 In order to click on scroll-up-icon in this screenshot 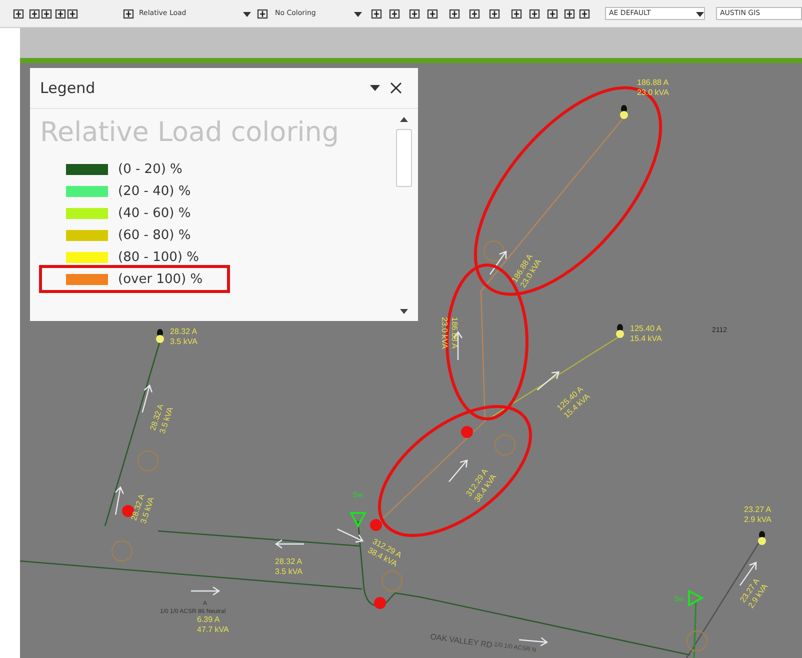, I will do `click(404, 120)`.